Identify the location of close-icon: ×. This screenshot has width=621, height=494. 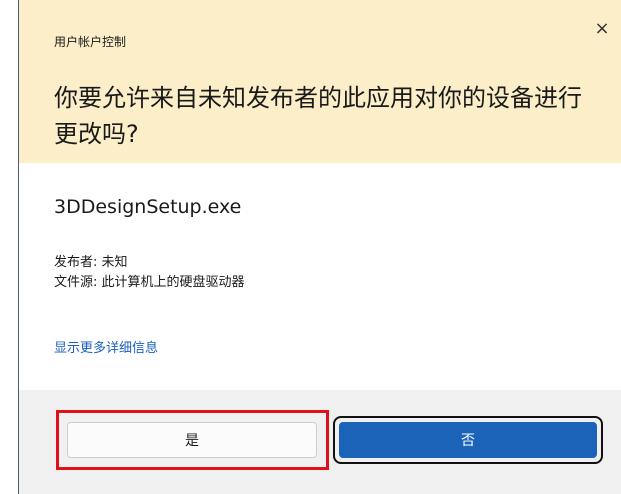
(602, 29).